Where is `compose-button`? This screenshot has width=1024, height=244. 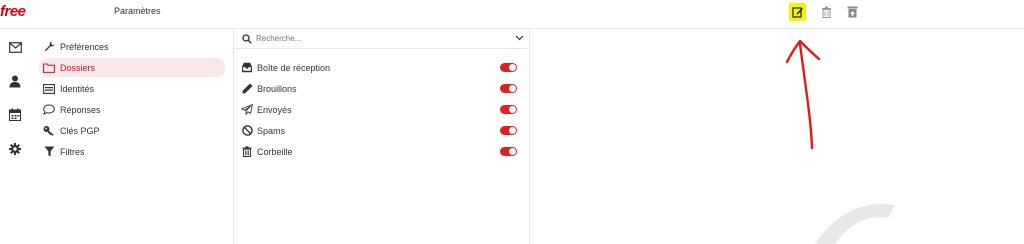 compose-button is located at coordinates (797, 12).